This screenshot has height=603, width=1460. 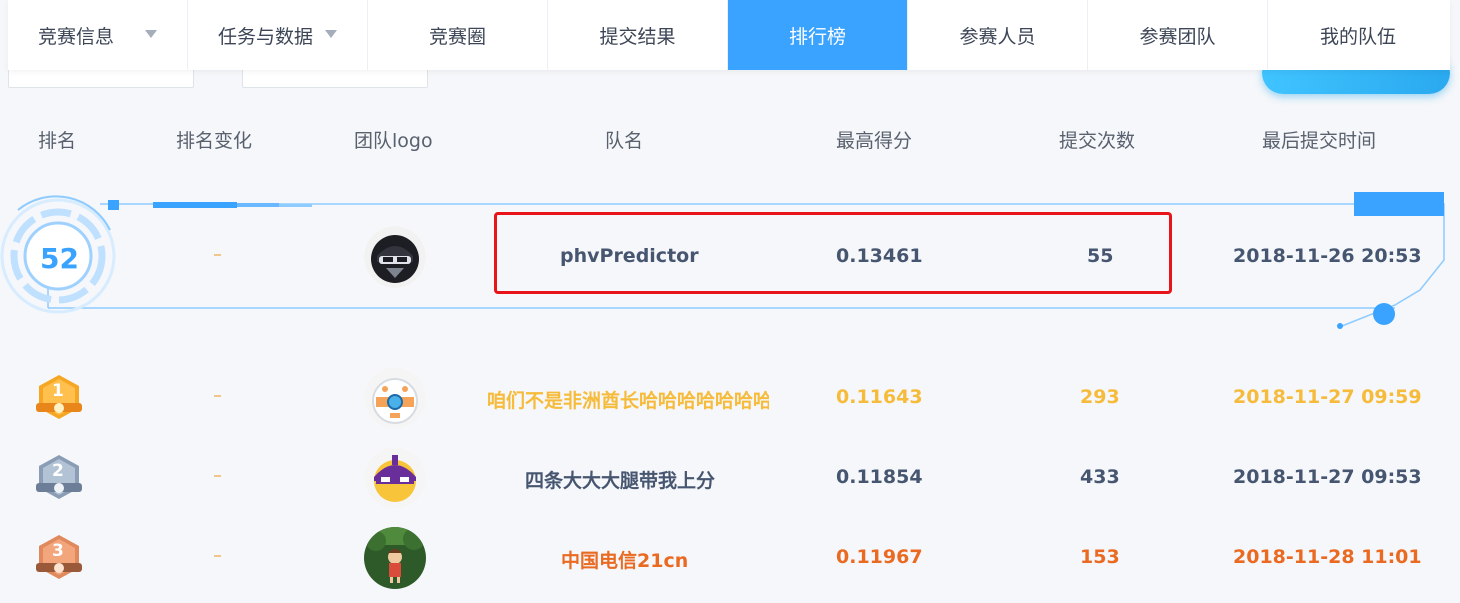 I want to click on tab-label: 我的队伍, so click(x=1357, y=36).